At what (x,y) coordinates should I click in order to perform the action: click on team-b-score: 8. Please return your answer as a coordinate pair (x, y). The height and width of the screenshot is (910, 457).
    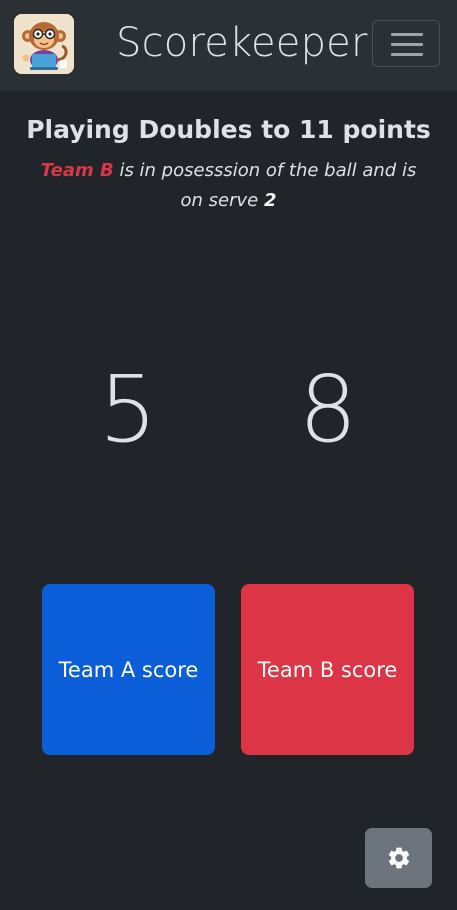
    Looking at the image, I should click on (328, 409).